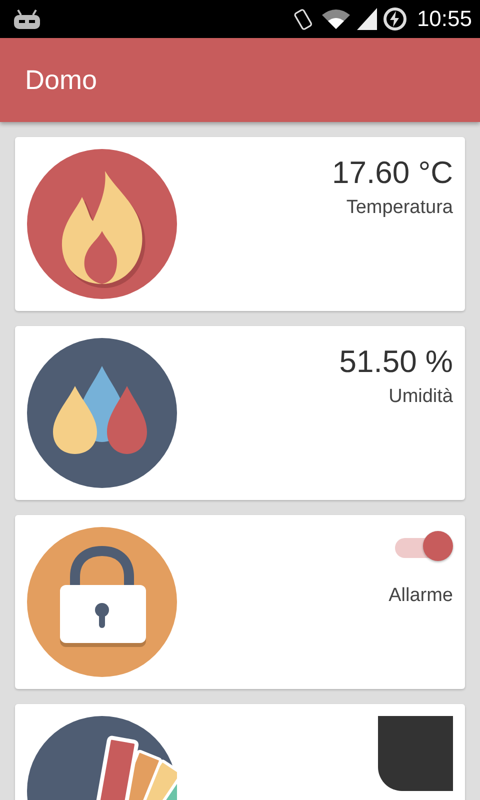 This screenshot has width=480, height=800. Describe the element at coordinates (394, 19) in the screenshot. I see `battery-charging-icon` at that location.